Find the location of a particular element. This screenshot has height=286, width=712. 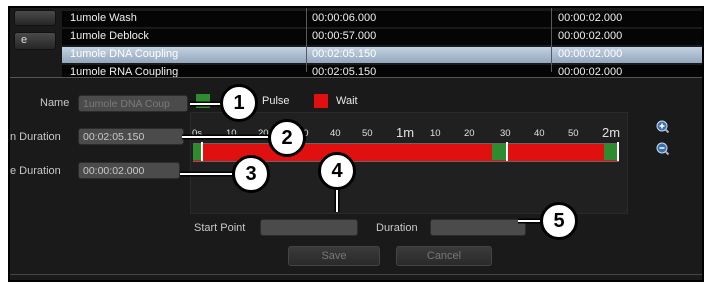

callout-3: 3 is located at coordinates (251, 174).